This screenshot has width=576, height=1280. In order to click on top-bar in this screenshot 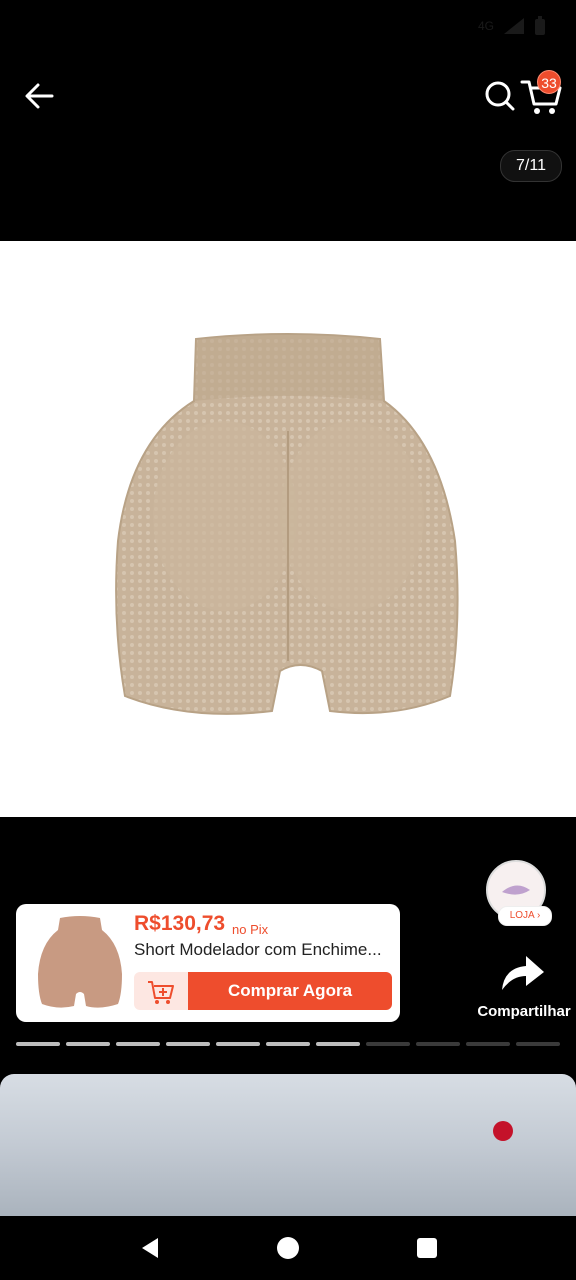, I will do `click(288, 95)`.